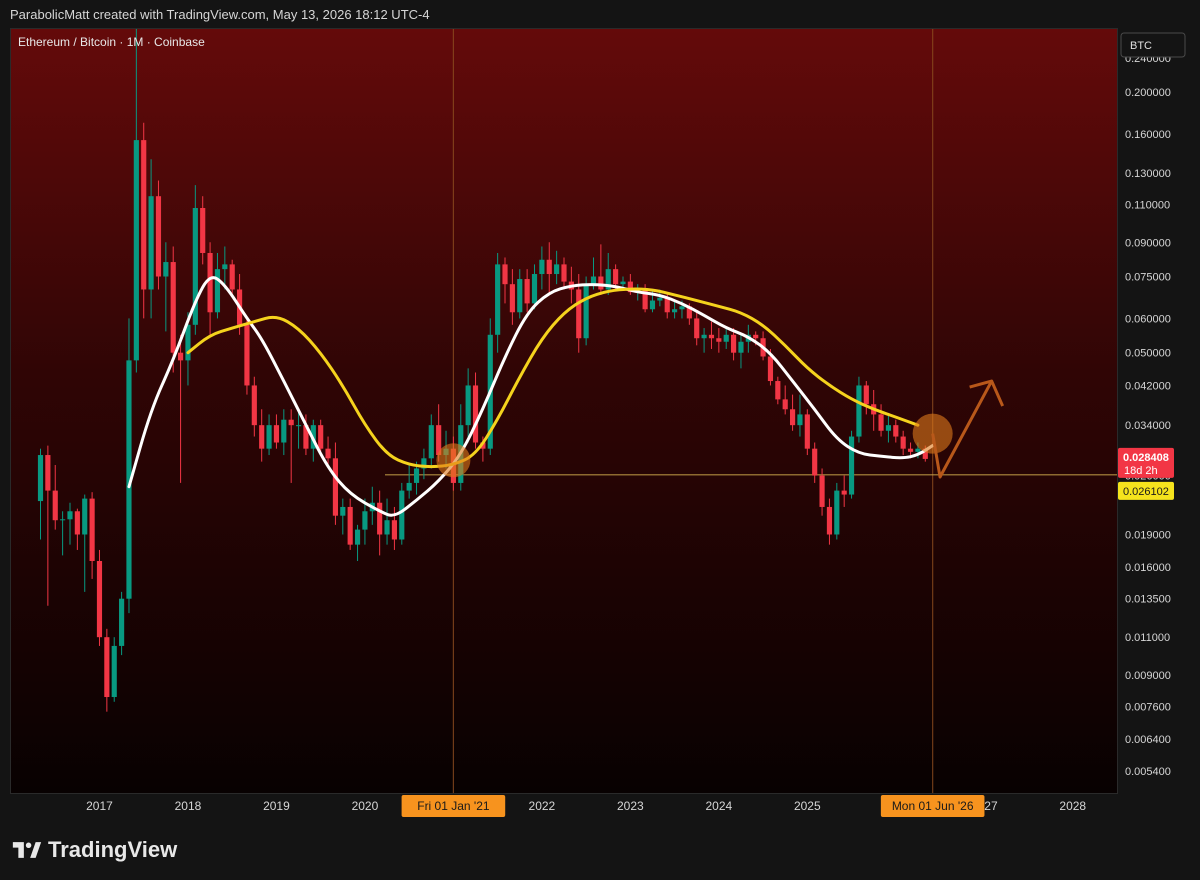  What do you see at coordinates (111, 42) in the screenshot?
I see `symbol-legend: Ethereum / Bitcoin · 1M · Coinbase` at bounding box center [111, 42].